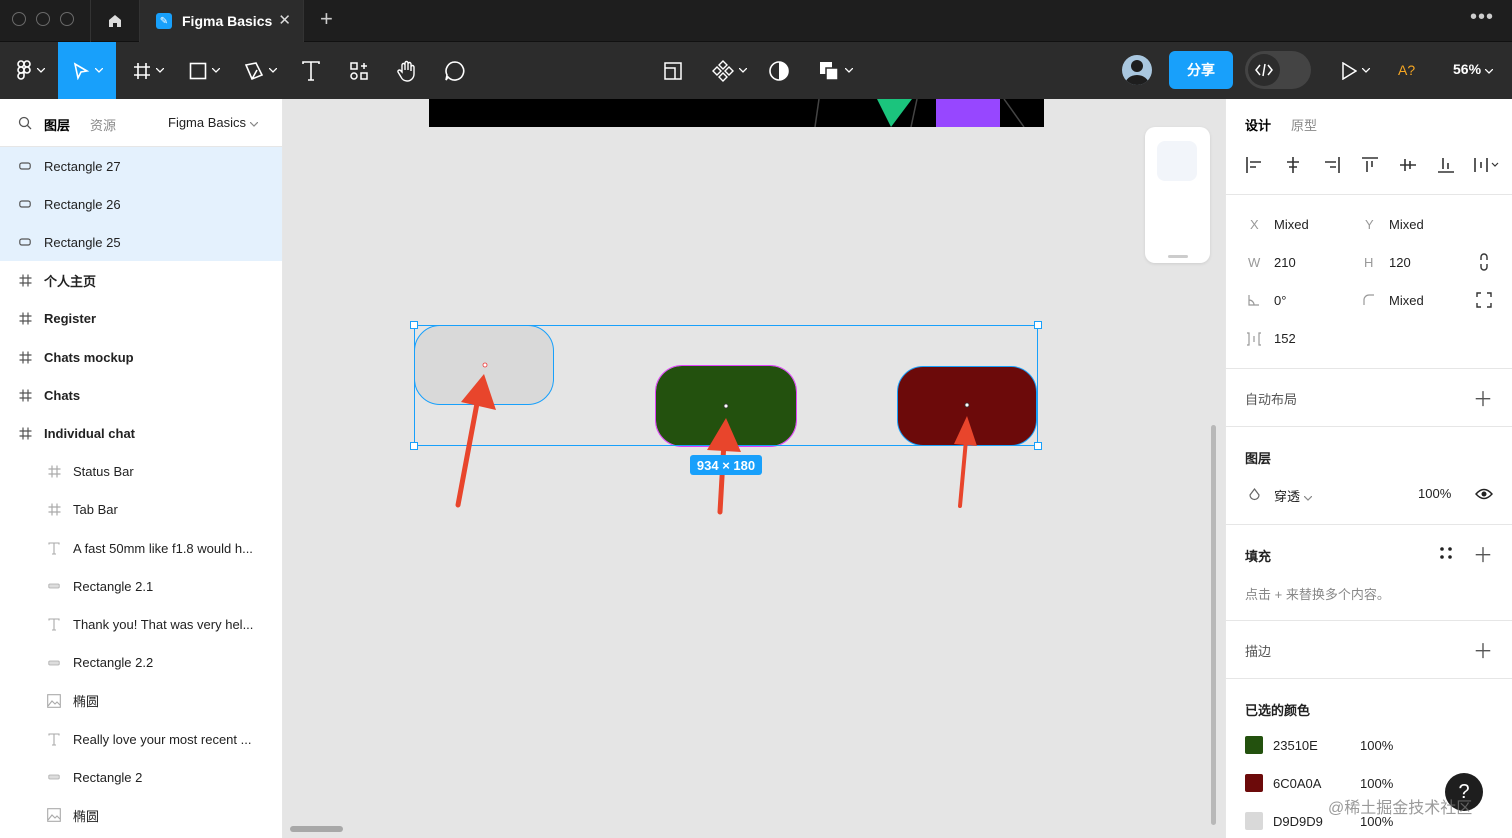 The height and width of the screenshot is (838, 1512). I want to click on layer-row: Chats, so click(141, 395).